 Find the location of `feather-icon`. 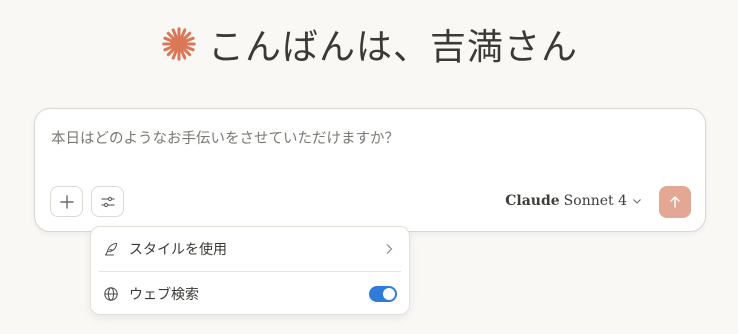

feather-icon is located at coordinates (111, 249).